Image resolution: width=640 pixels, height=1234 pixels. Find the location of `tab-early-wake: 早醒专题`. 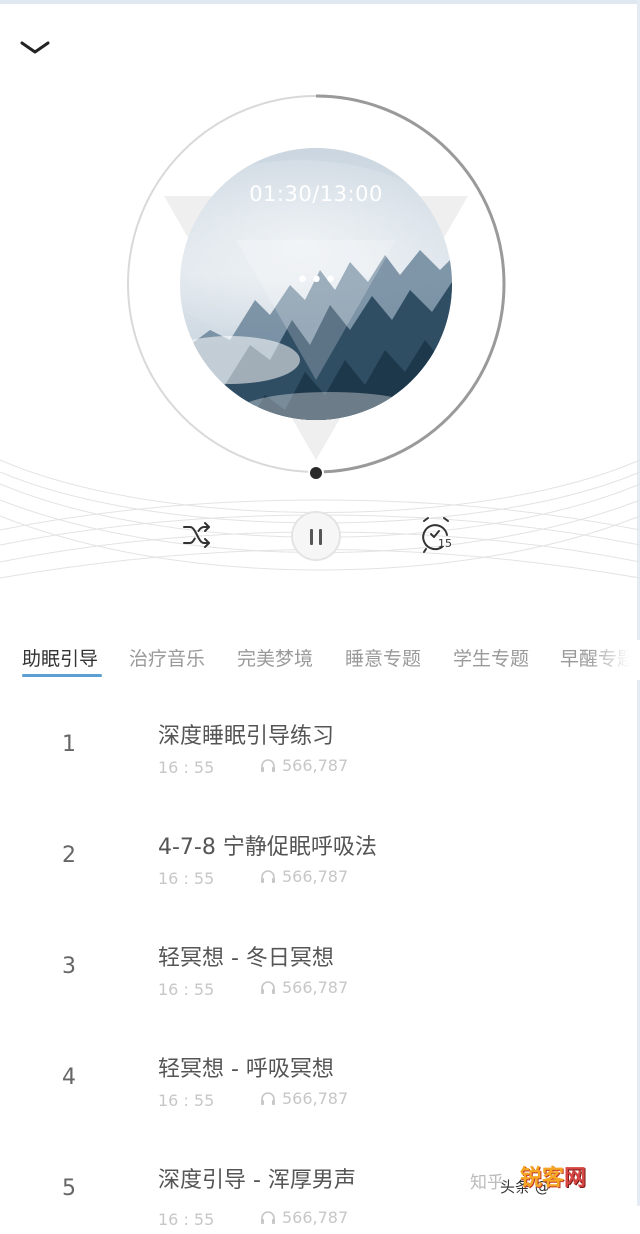

tab-early-wake: 早醒专题 is located at coordinates (598, 659).